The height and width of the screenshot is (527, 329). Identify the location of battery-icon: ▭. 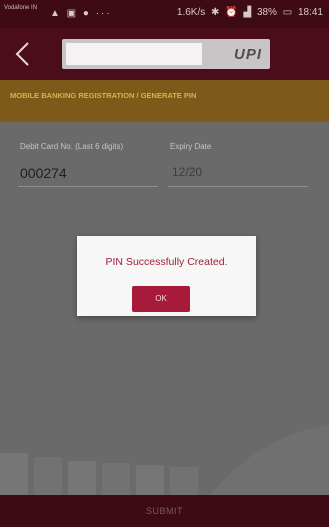
(287, 12).